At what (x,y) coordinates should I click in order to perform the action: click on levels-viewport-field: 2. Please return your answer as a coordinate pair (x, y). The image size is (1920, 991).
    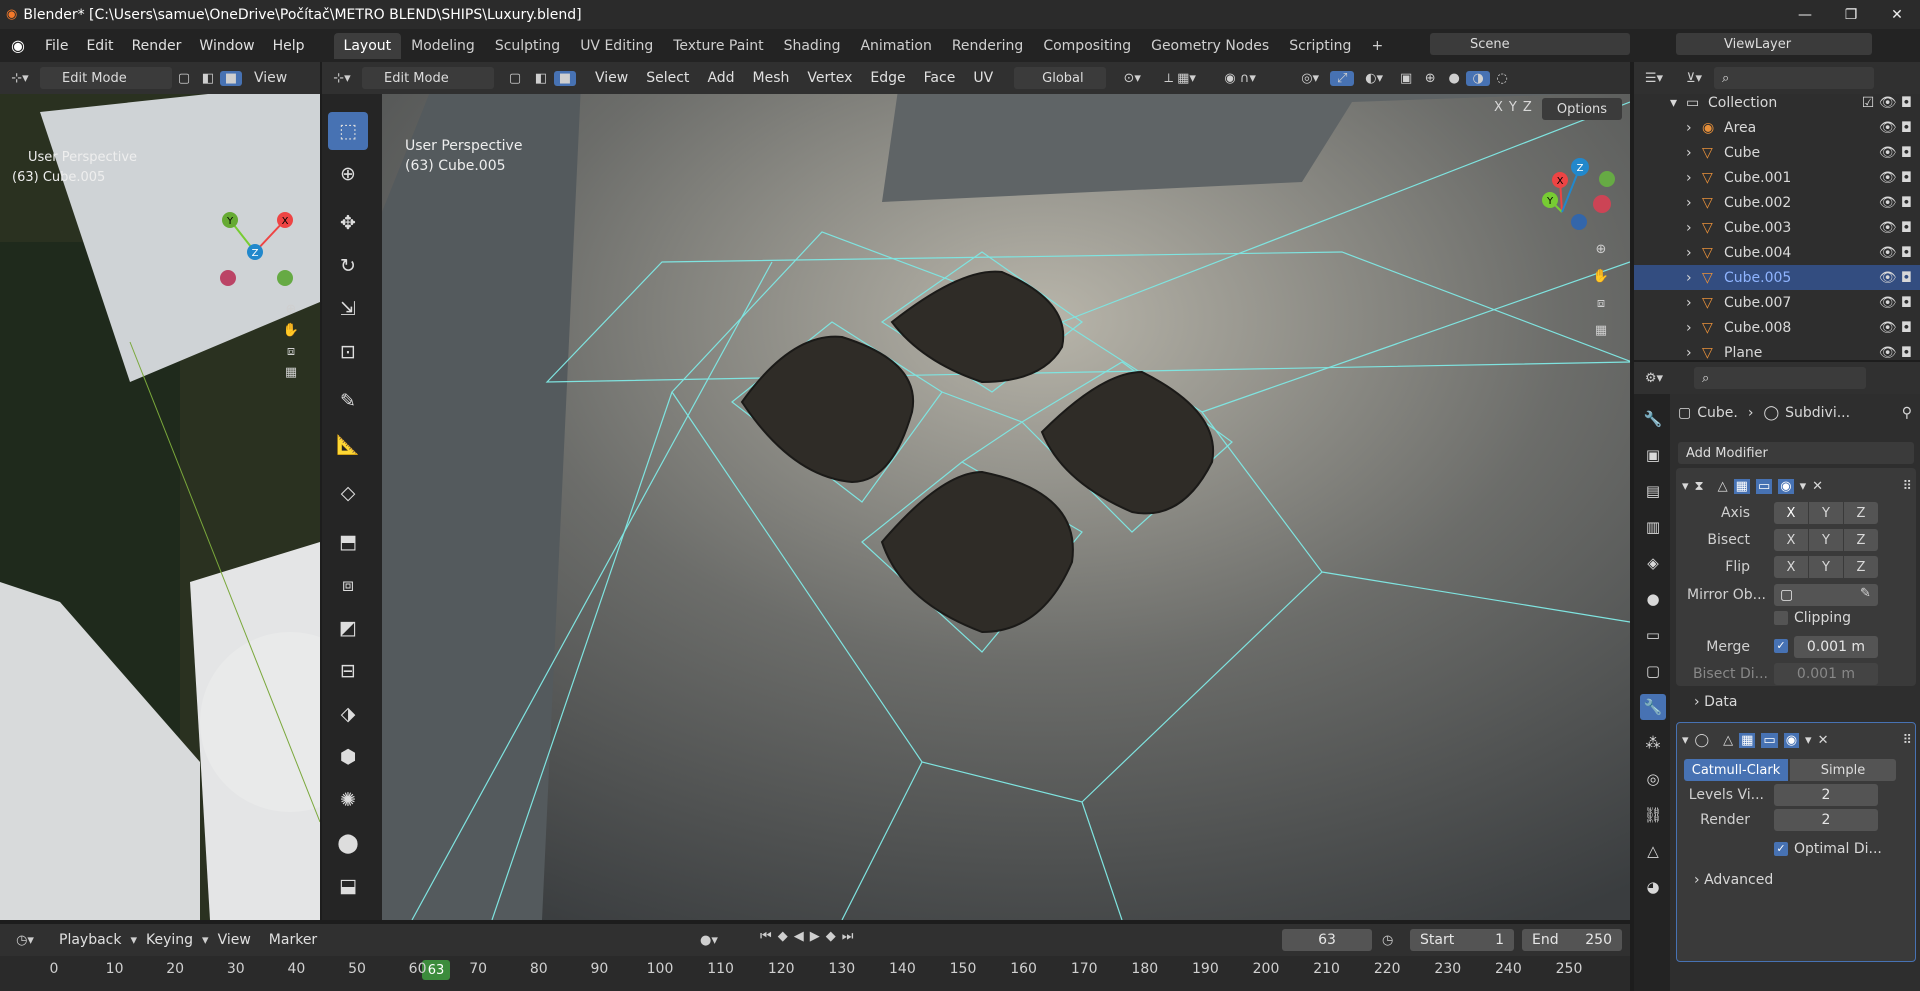
    Looking at the image, I should click on (1826, 795).